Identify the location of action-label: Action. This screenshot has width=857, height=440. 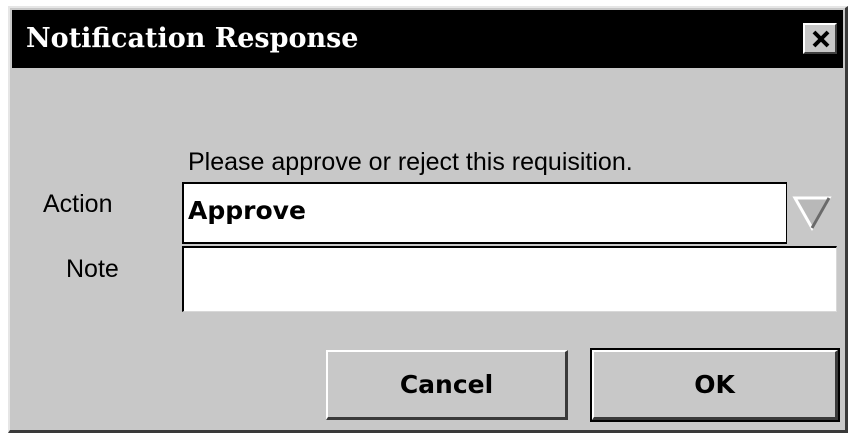
(78, 204).